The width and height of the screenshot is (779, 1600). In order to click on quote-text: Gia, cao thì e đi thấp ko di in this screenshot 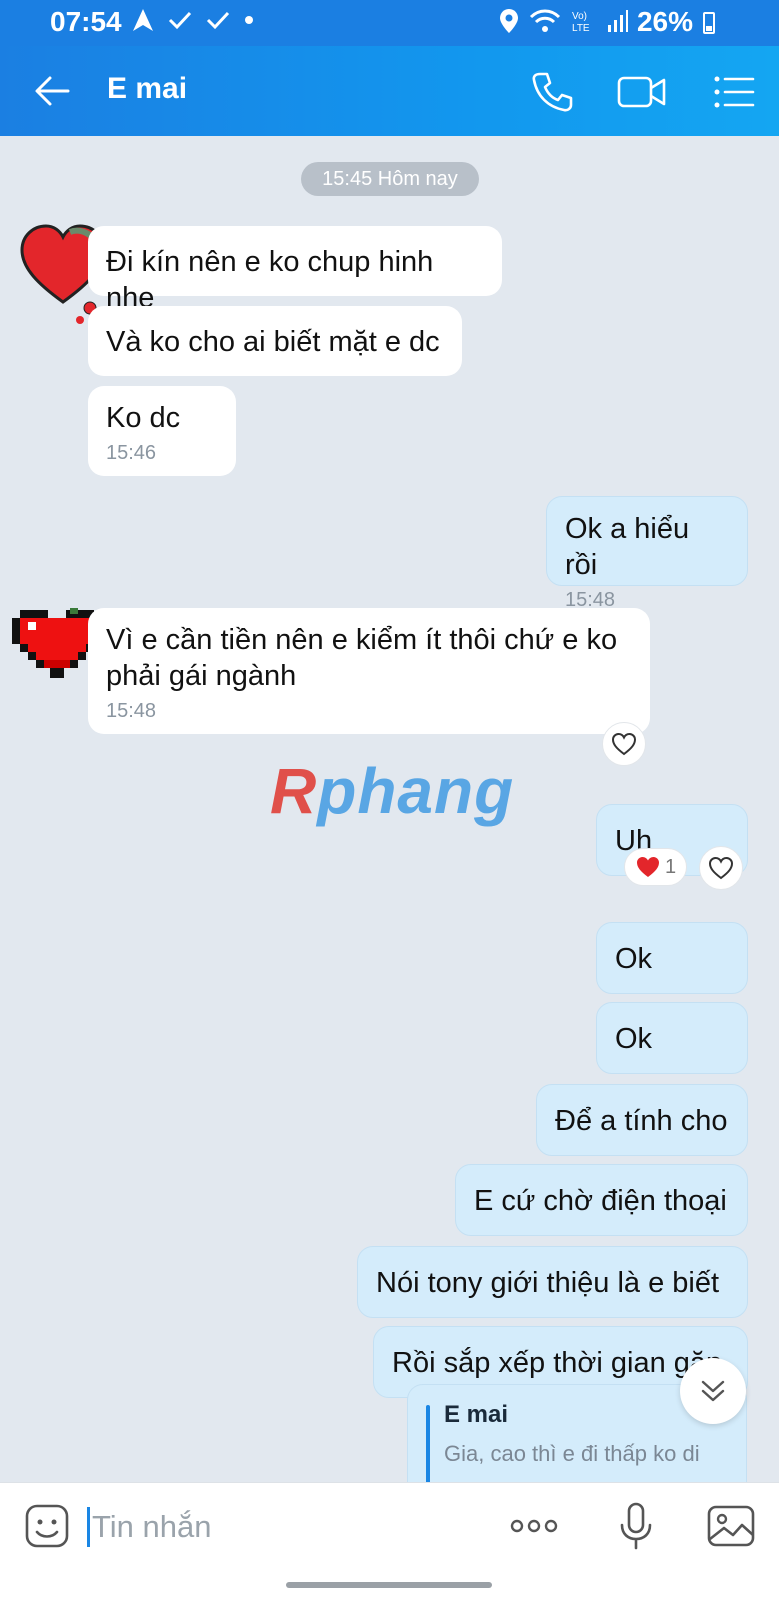, I will do `click(572, 1453)`.